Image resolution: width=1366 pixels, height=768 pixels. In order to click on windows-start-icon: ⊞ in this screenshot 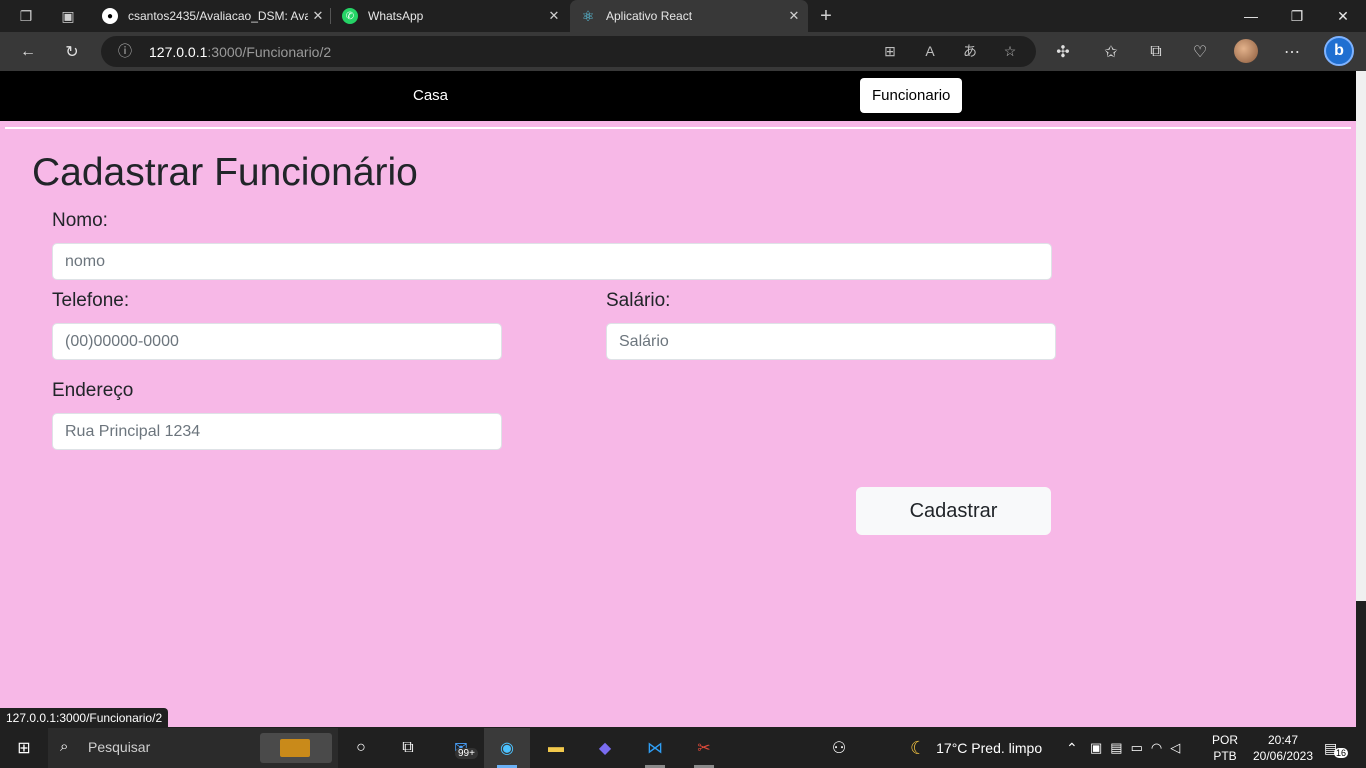, I will do `click(24, 748)`.